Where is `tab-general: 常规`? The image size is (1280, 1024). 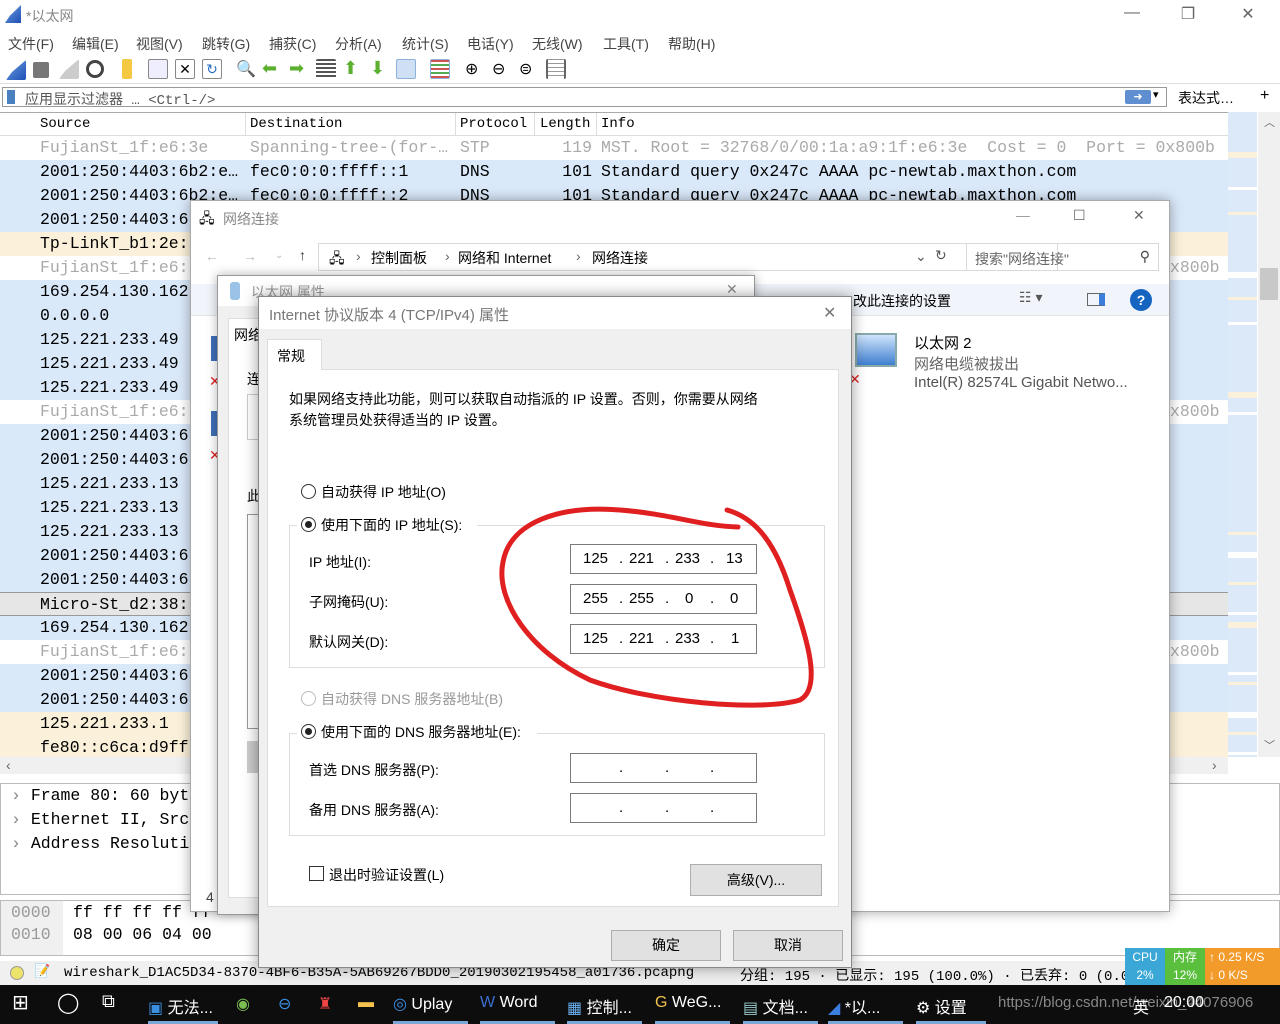
tab-general: 常规 is located at coordinates (294, 354).